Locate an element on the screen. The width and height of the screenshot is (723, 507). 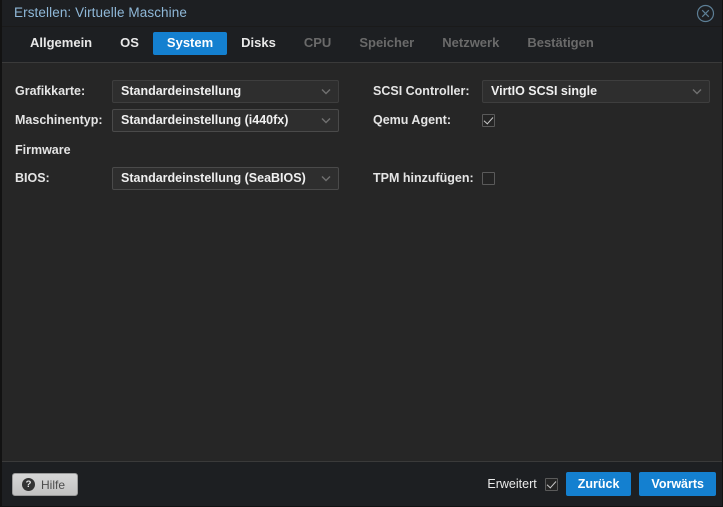
tab-system: System is located at coordinates (190, 43).